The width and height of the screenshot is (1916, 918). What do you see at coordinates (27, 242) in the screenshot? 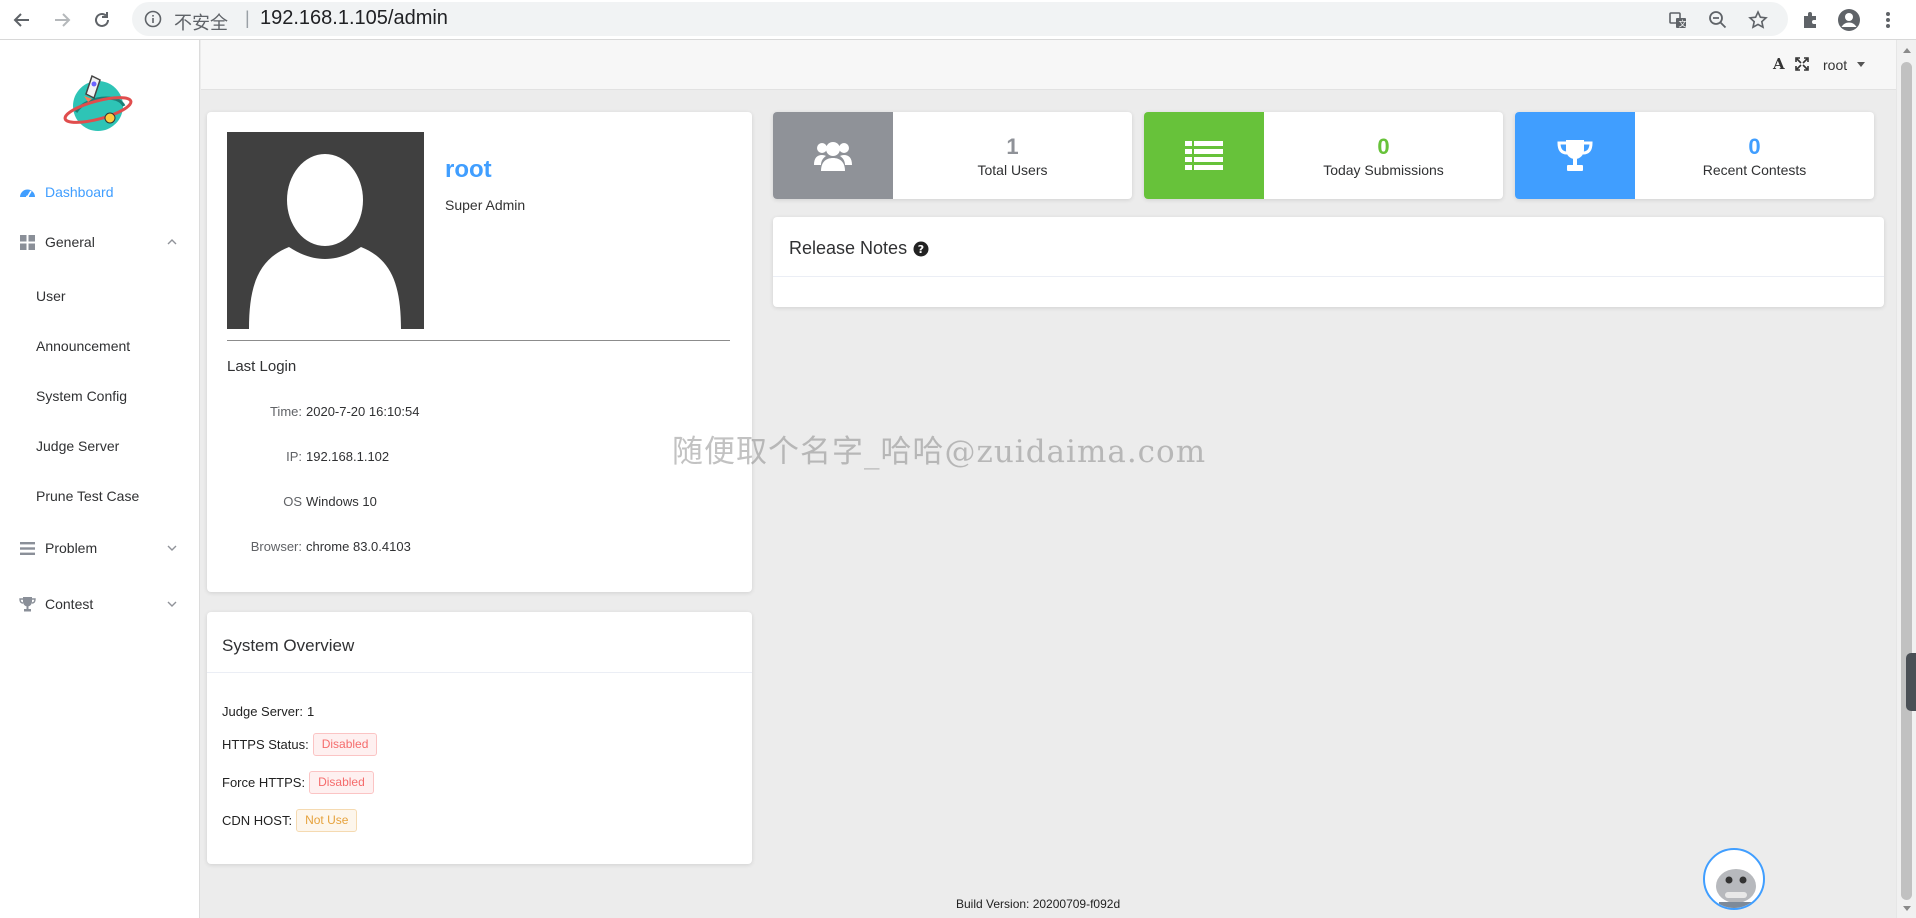
I see `grid-icon` at bounding box center [27, 242].